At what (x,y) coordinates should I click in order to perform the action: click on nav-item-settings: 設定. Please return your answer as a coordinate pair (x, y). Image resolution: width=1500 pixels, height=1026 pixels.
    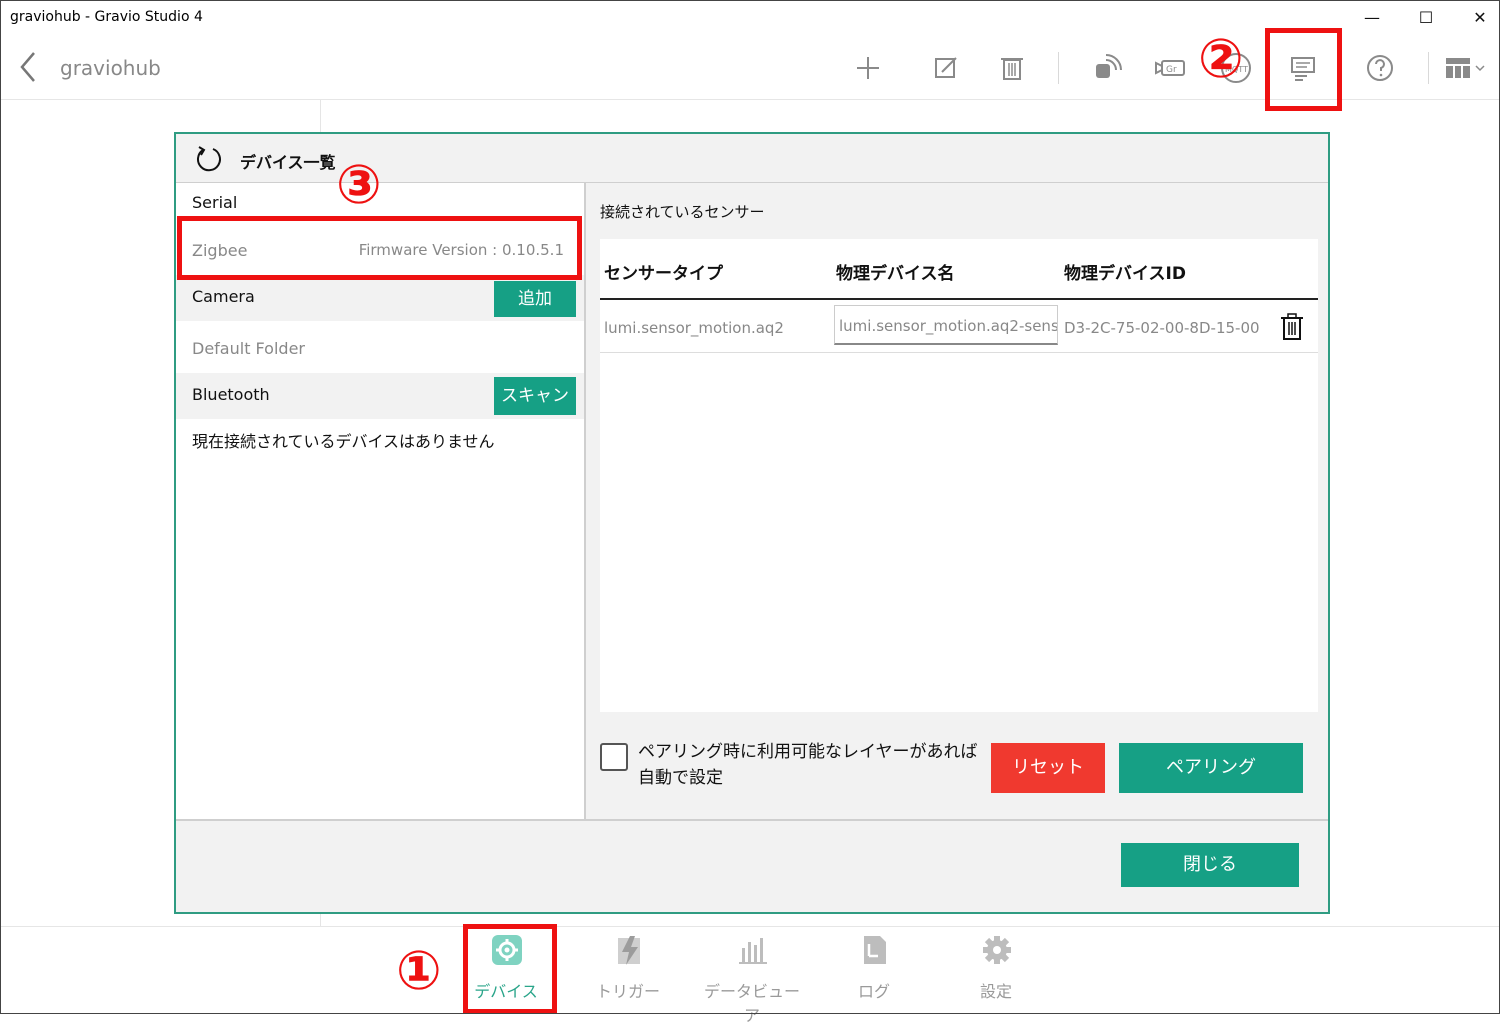
    Looking at the image, I should click on (996, 969).